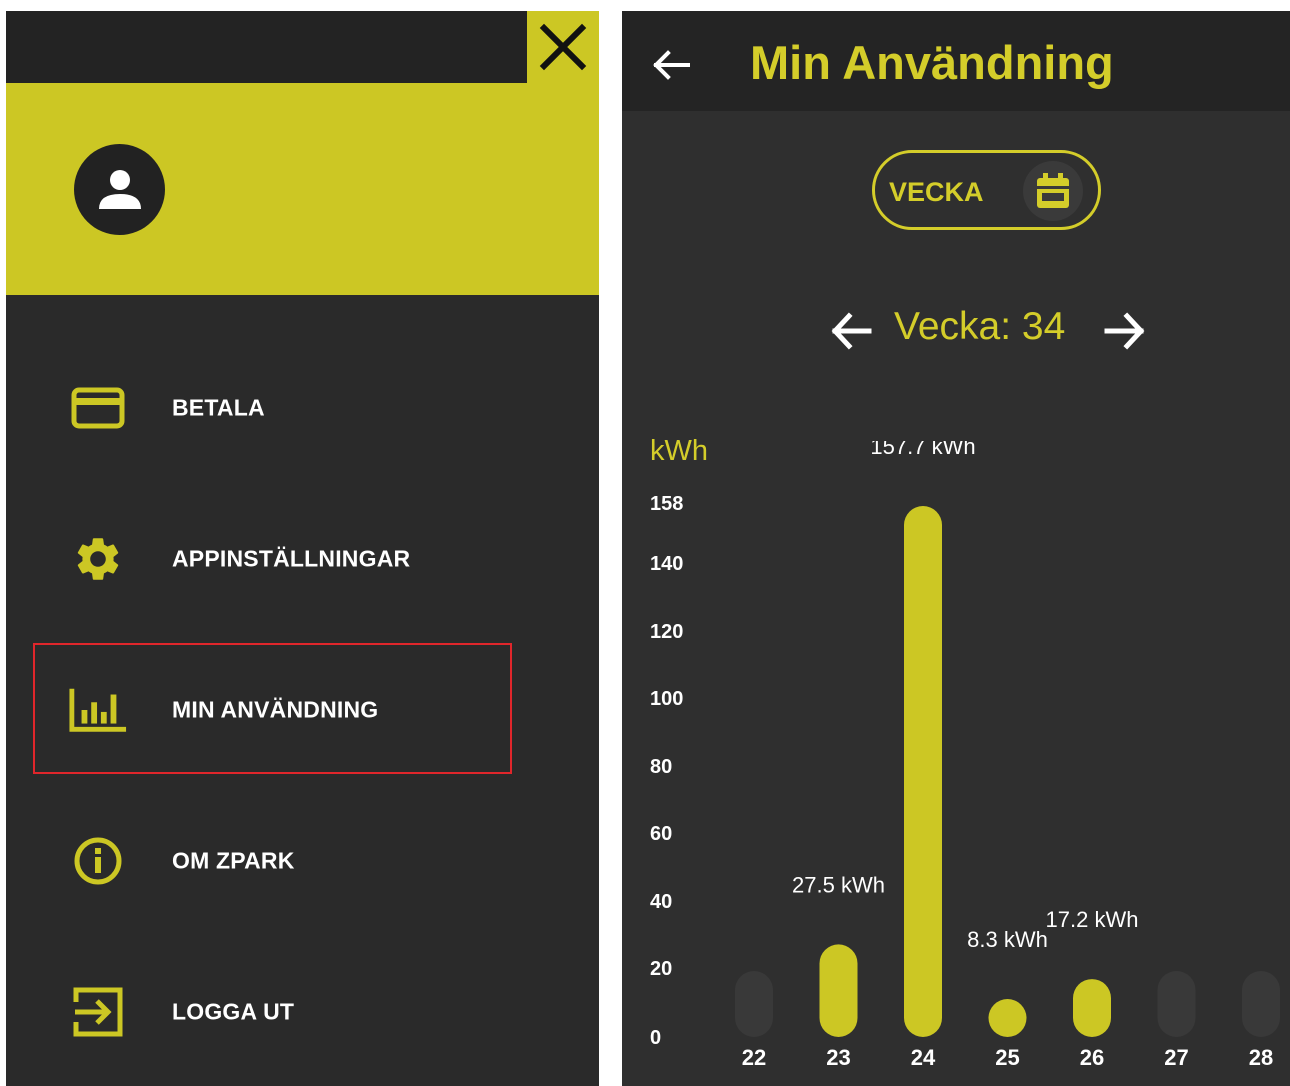 This screenshot has width=1290, height=1086. Describe the element at coordinates (302, 1012) in the screenshot. I see `menu-item-logga-ut: LOGGA UT` at that location.